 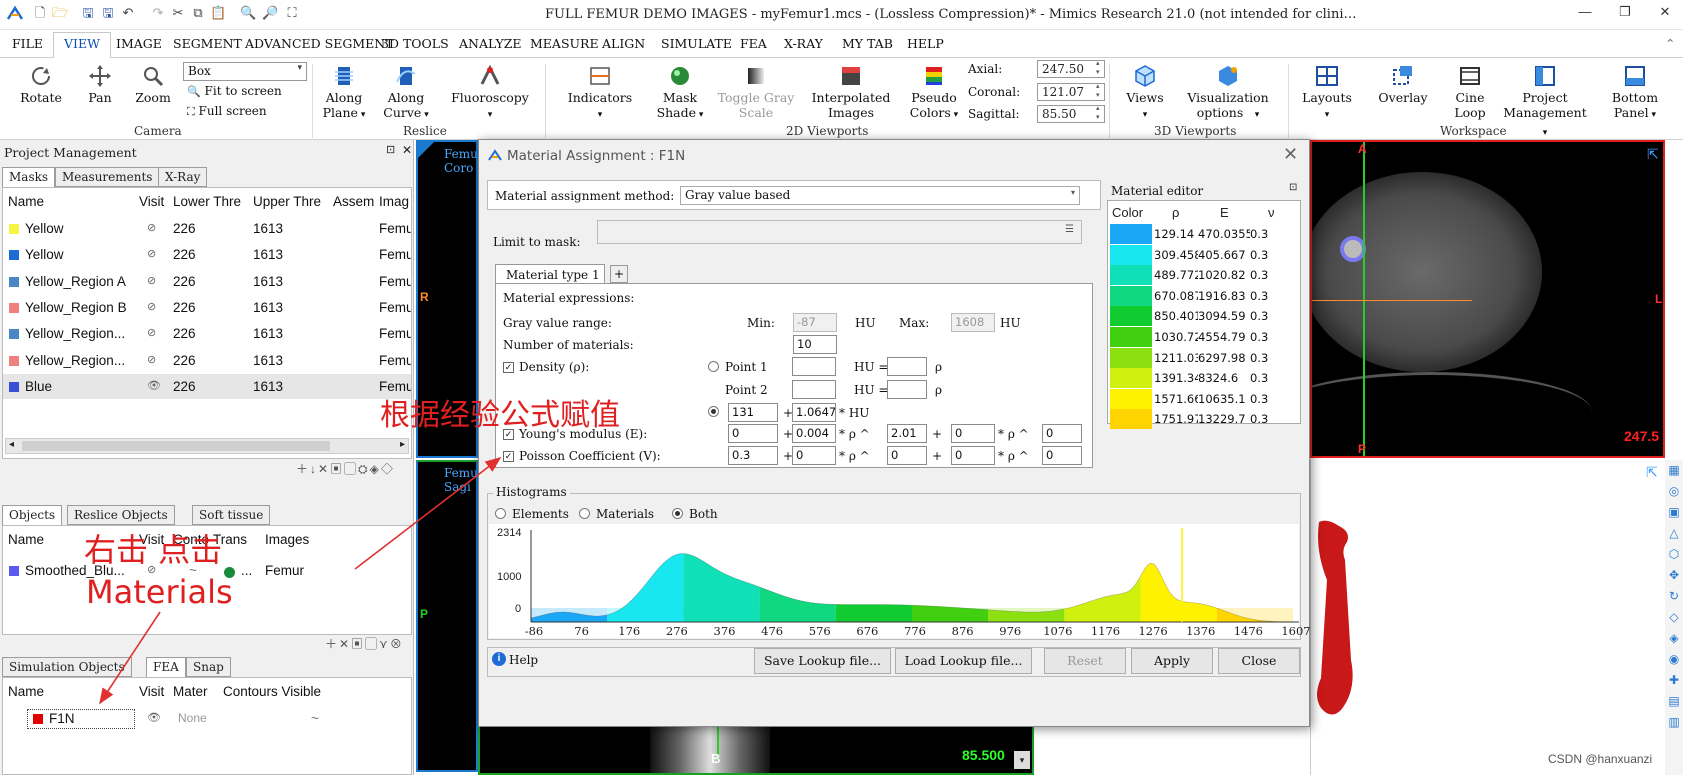 What do you see at coordinates (1203, 255) in the screenshot?
I see `material-row: 309.458 405.667 0.3` at bounding box center [1203, 255].